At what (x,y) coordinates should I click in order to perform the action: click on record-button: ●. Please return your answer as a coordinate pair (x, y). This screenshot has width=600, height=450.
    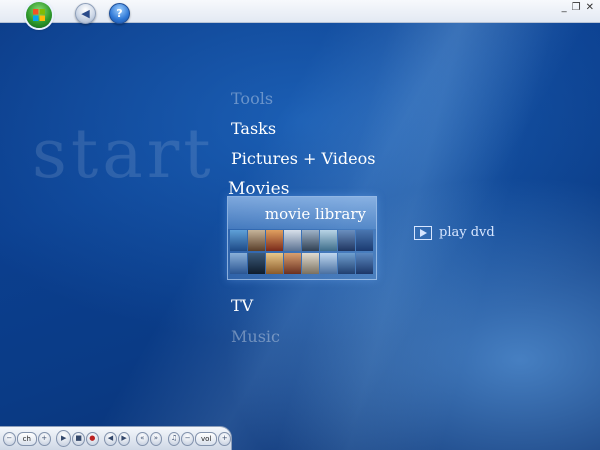
    Looking at the image, I should click on (92, 438).